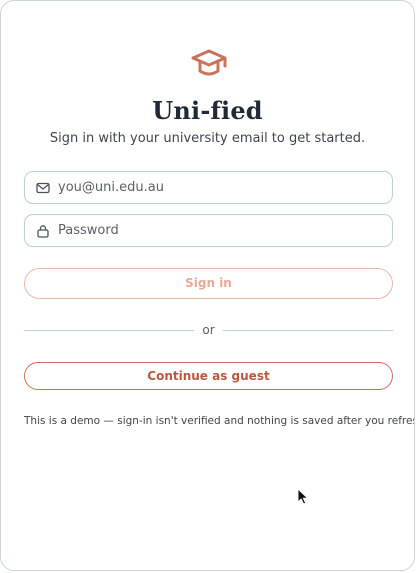 The image size is (417, 573). Describe the element at coordinates (308, 330) in the screenshot. I see `divider-right` at that location.